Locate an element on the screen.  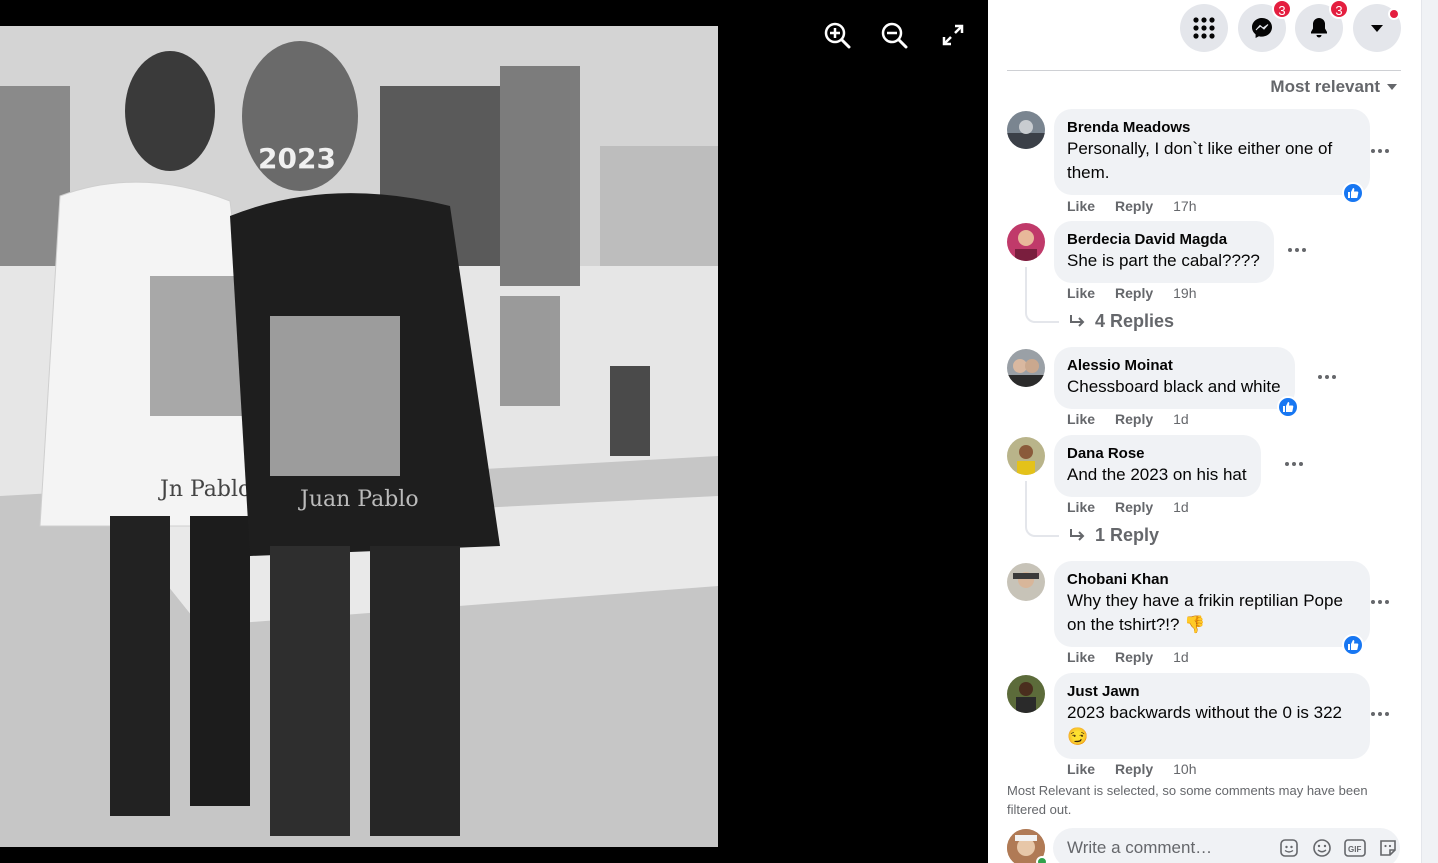
comment-author: Just Jawn is located at coordinates (1211, 691).